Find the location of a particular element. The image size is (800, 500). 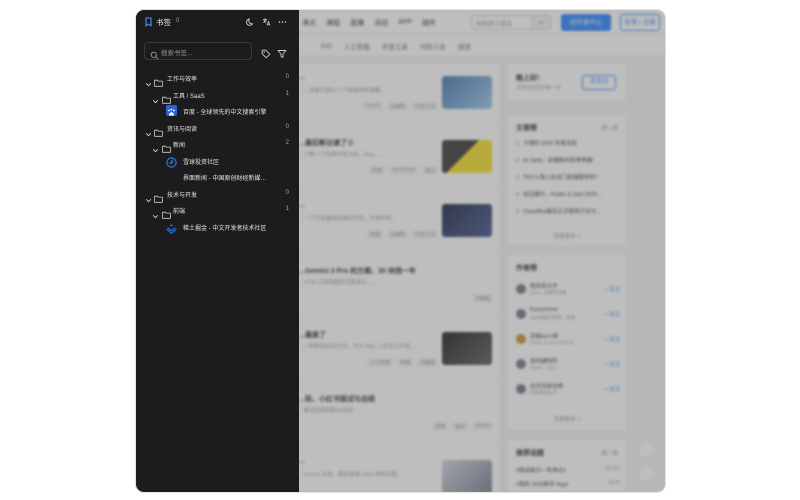

bookmark-count: 0 is located at coordinates (178, 21).